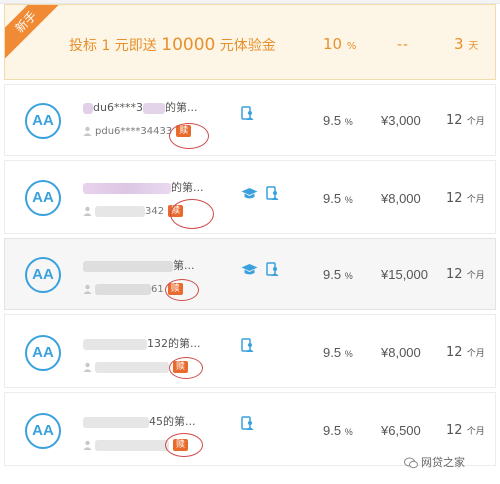  I want to click on watermark-text: 网贷之家, so click(443, 462).